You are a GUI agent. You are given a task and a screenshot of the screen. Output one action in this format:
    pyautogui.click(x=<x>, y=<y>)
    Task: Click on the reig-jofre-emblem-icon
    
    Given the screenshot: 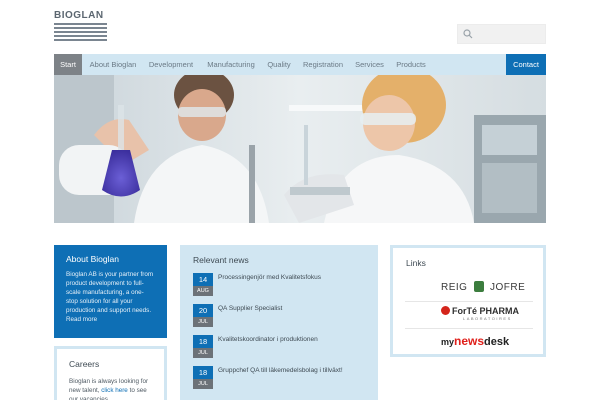 What is the action you would take?
    pyautogui.click(x=478, y=286)
    